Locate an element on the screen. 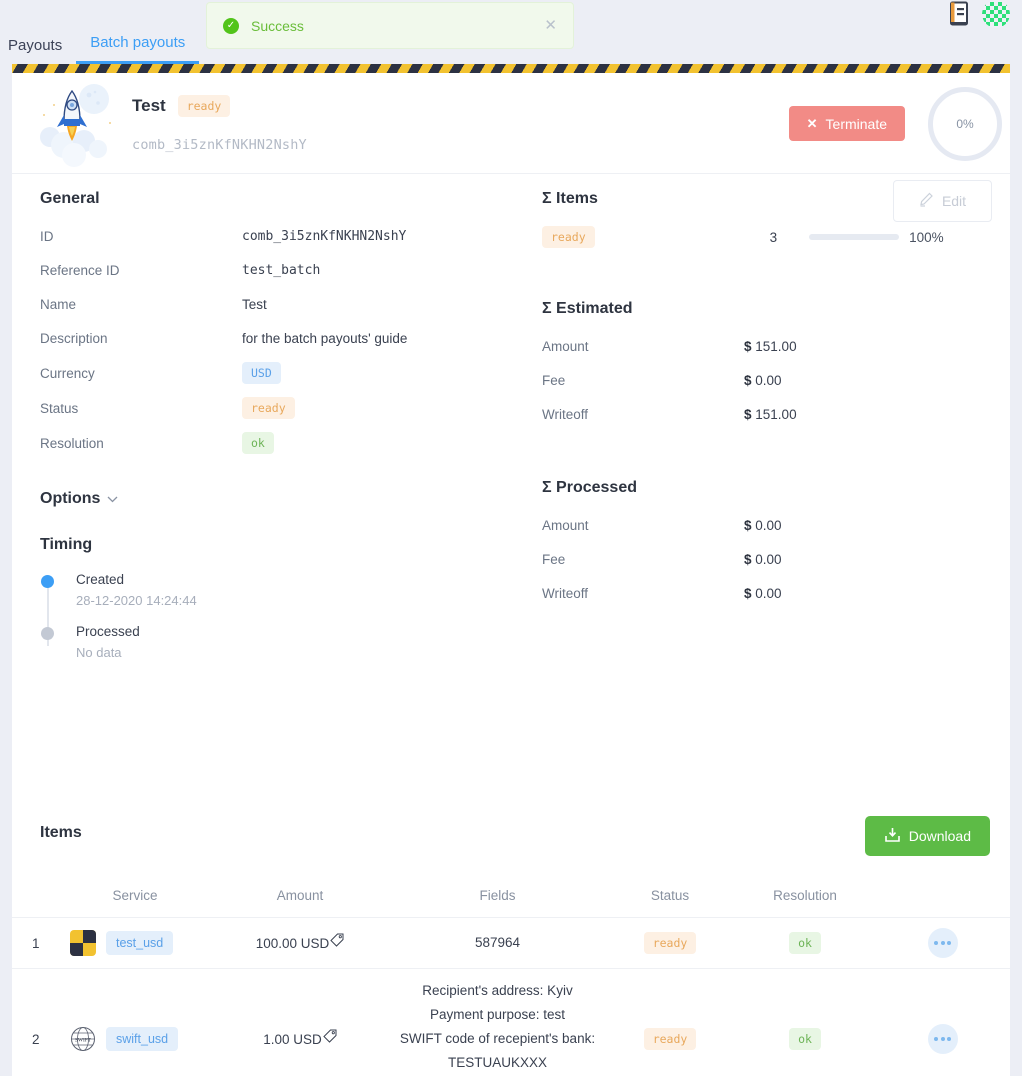  field-line: SWIFT code of recepient's bank: is located at coordinates (497, 1039).